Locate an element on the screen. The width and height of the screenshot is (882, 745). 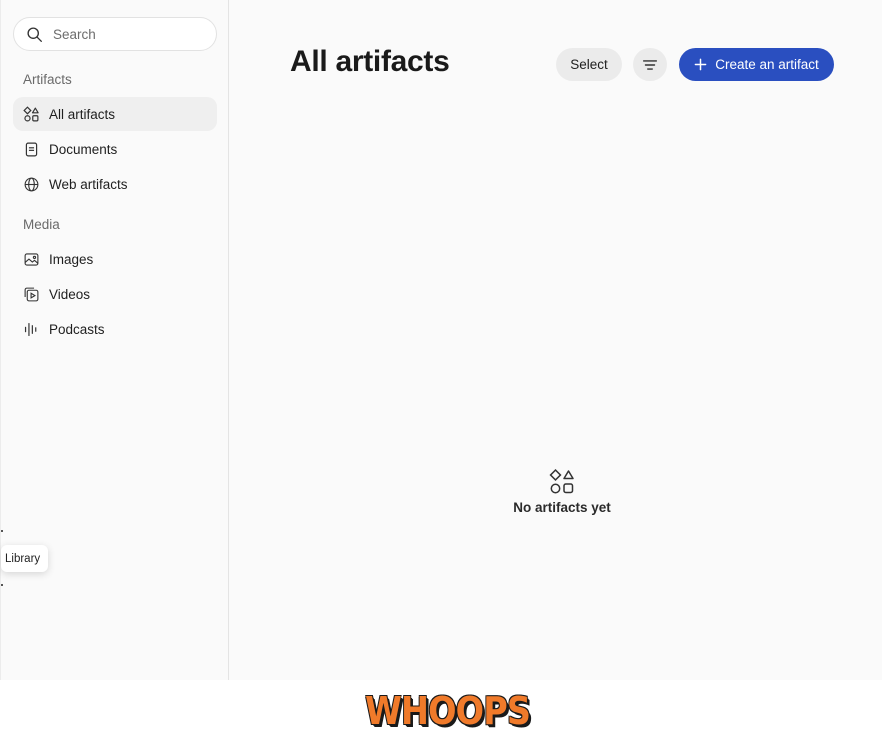
empty-state: No artifacts yet is located at coordinates (562, 491).